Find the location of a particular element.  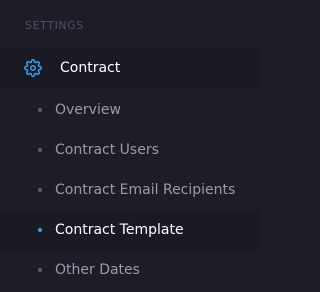

submenu-item-other-dates: Other Dates is located at coordinates (130, 270).